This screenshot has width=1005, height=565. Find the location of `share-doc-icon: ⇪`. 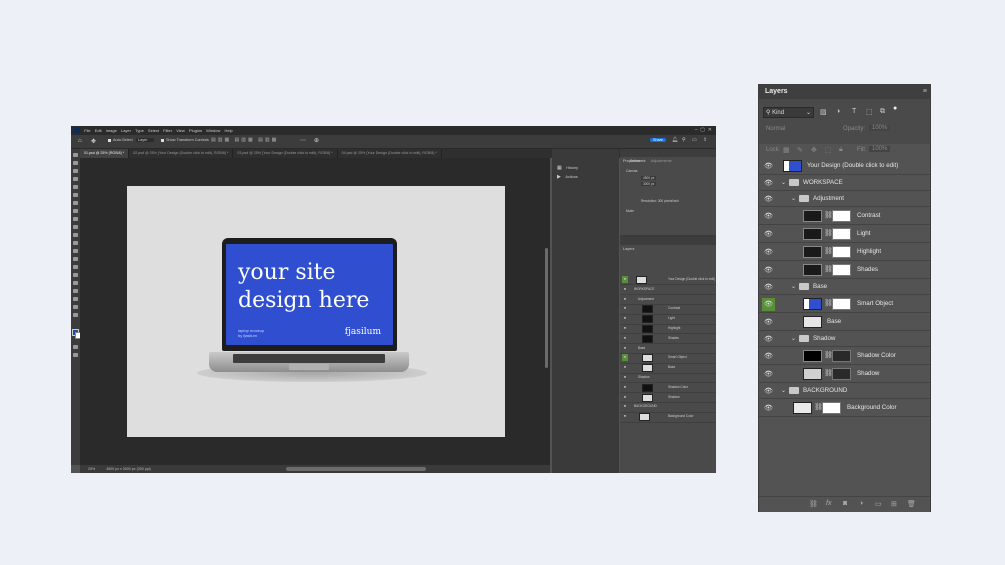

share-doc-icon: ⇪ is located at coordinates (705, 140).